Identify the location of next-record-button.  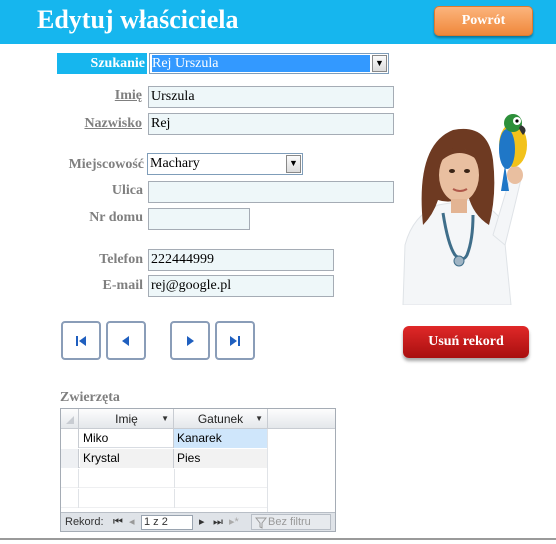
(190, 340).